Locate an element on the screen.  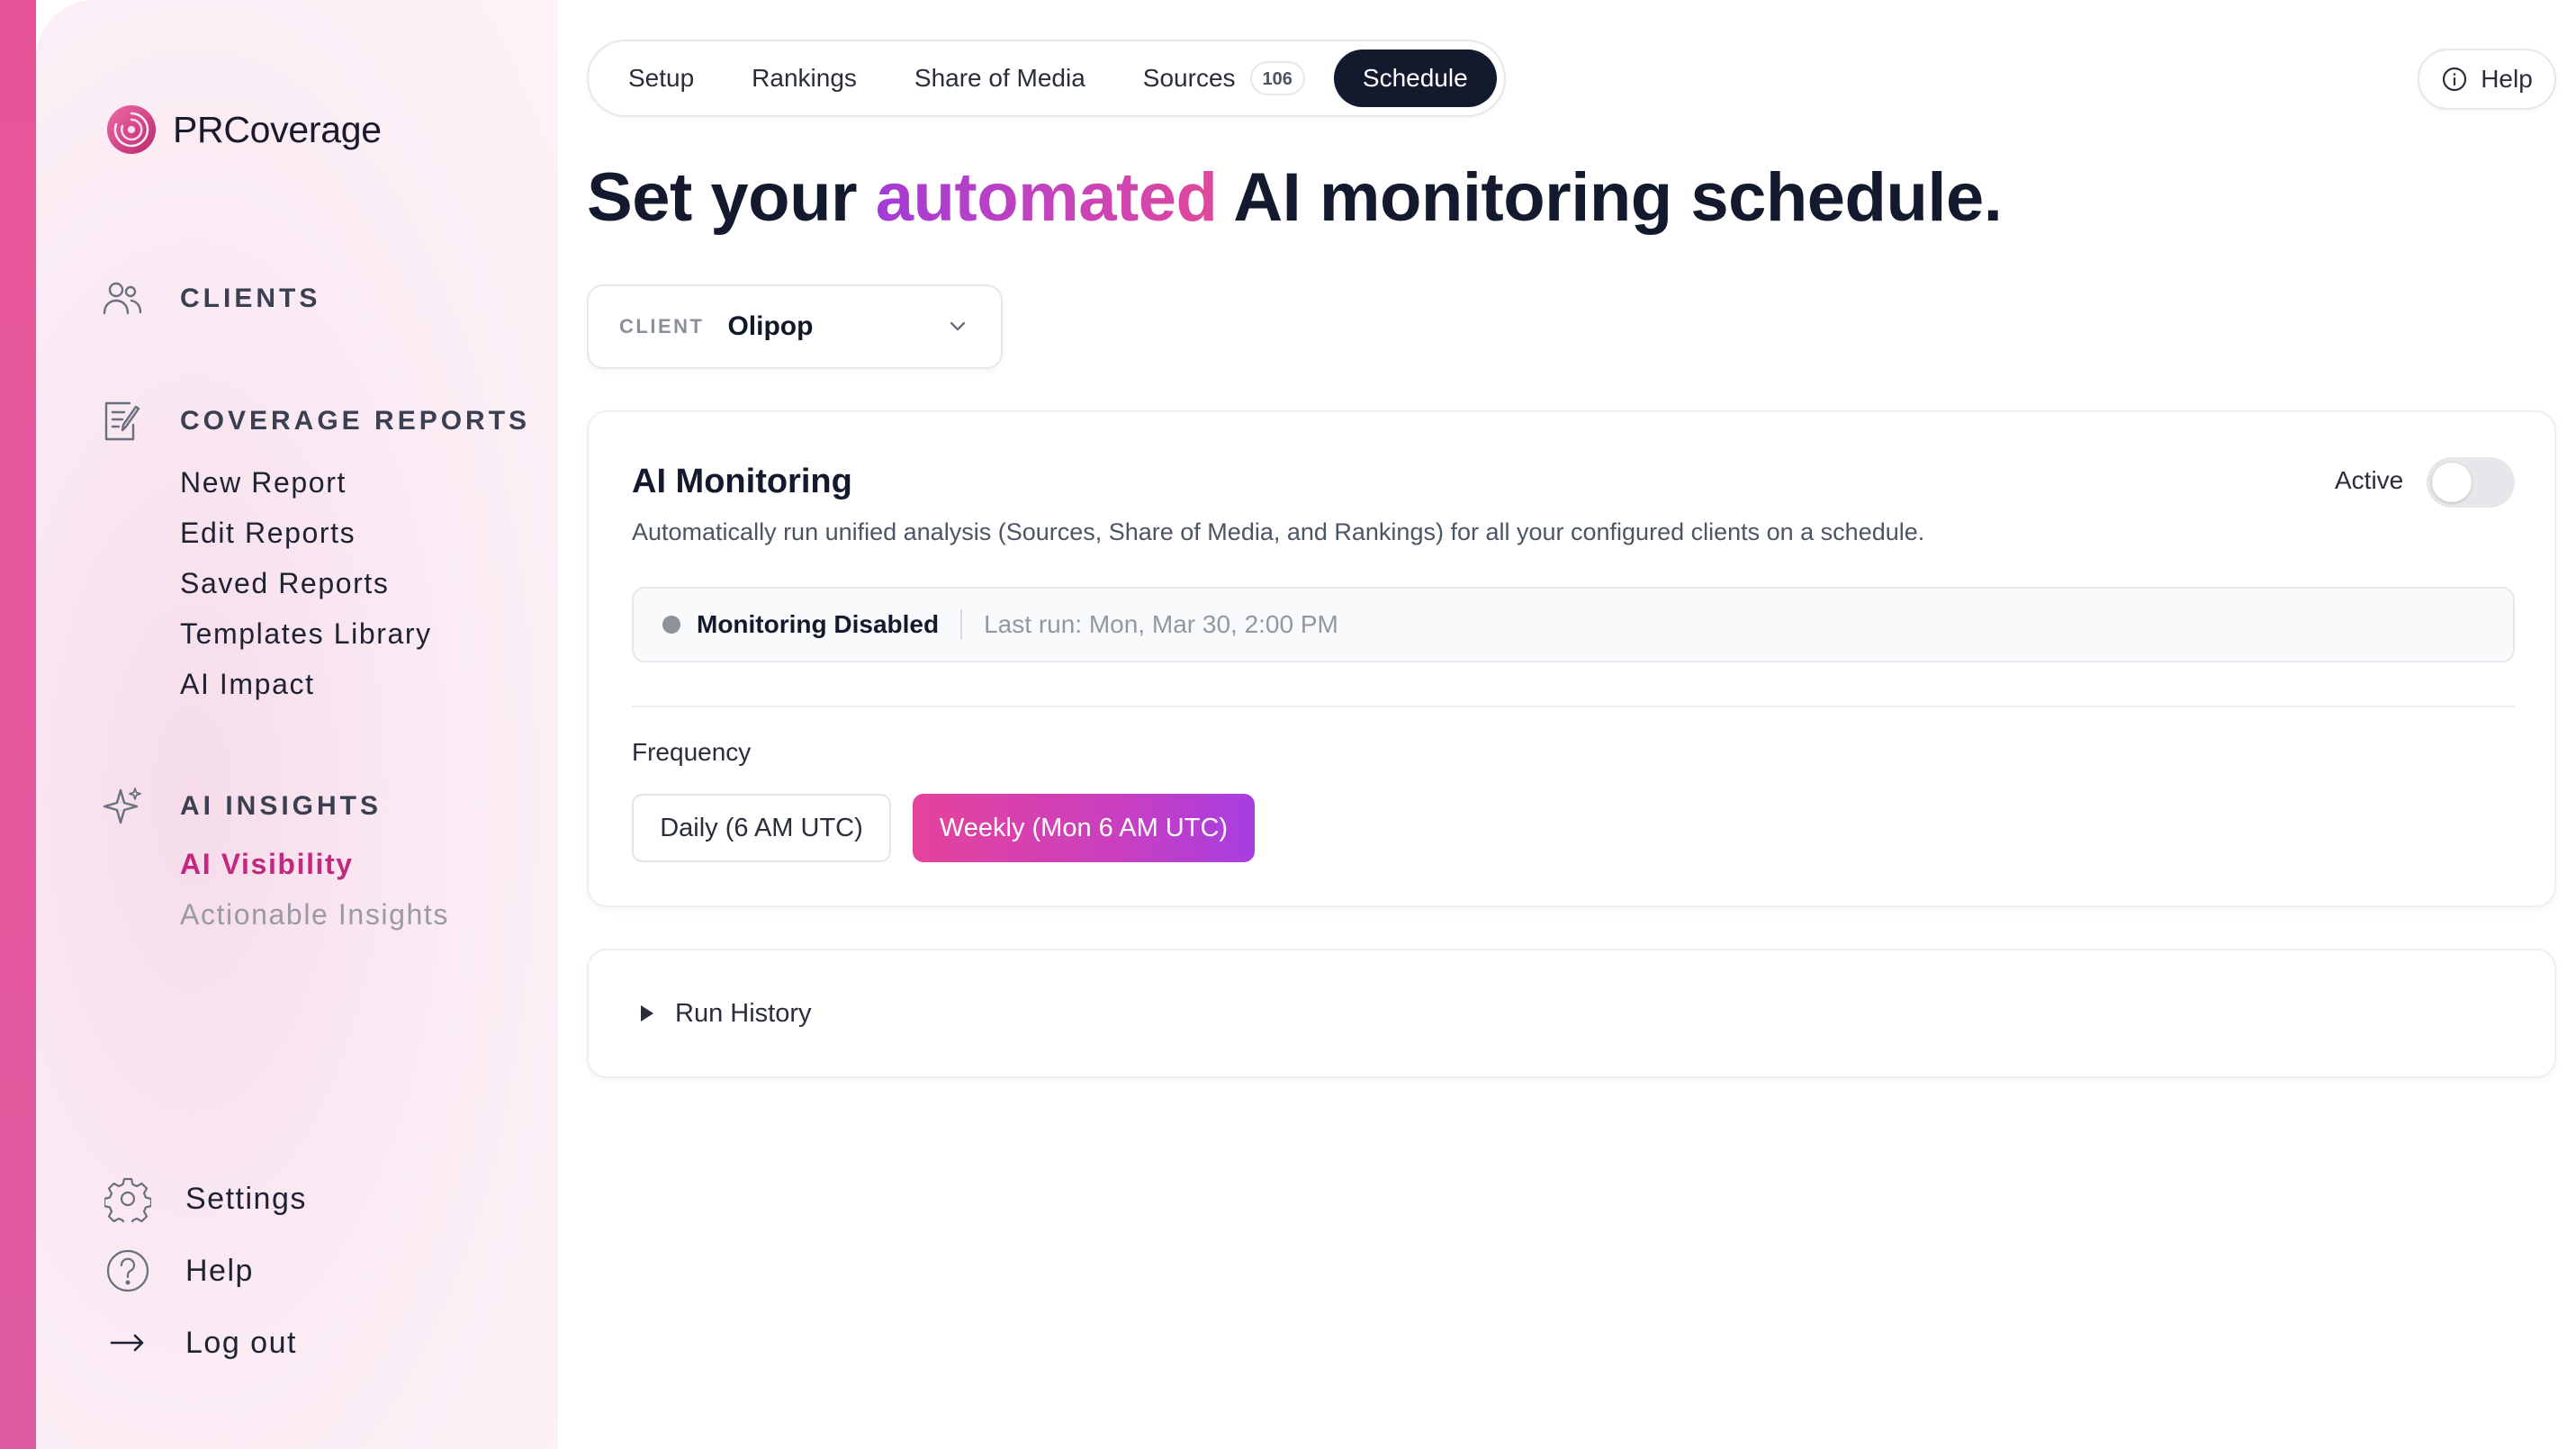
sidebar-item-saved-reports: Saved Reports is located at coordinates (306, 583).